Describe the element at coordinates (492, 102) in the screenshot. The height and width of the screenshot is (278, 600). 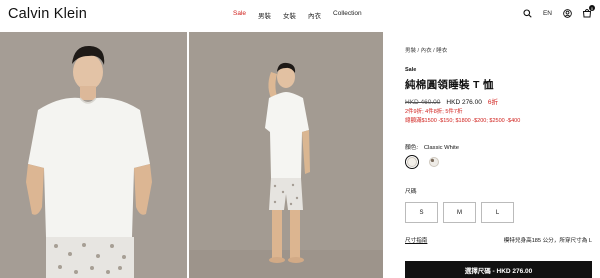
I see `discount-badge: 6折` at that location.